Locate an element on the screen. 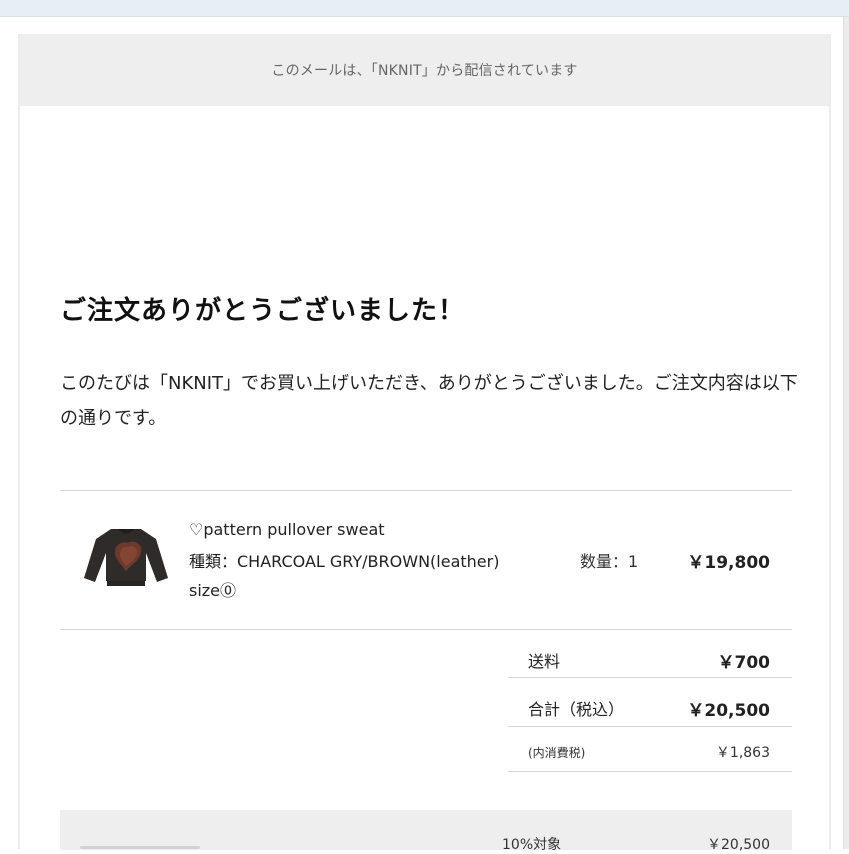 This screenshot has height=854, width=849. page-title: ご注文ありがとうございました！ is located at coordinates (263, 311).